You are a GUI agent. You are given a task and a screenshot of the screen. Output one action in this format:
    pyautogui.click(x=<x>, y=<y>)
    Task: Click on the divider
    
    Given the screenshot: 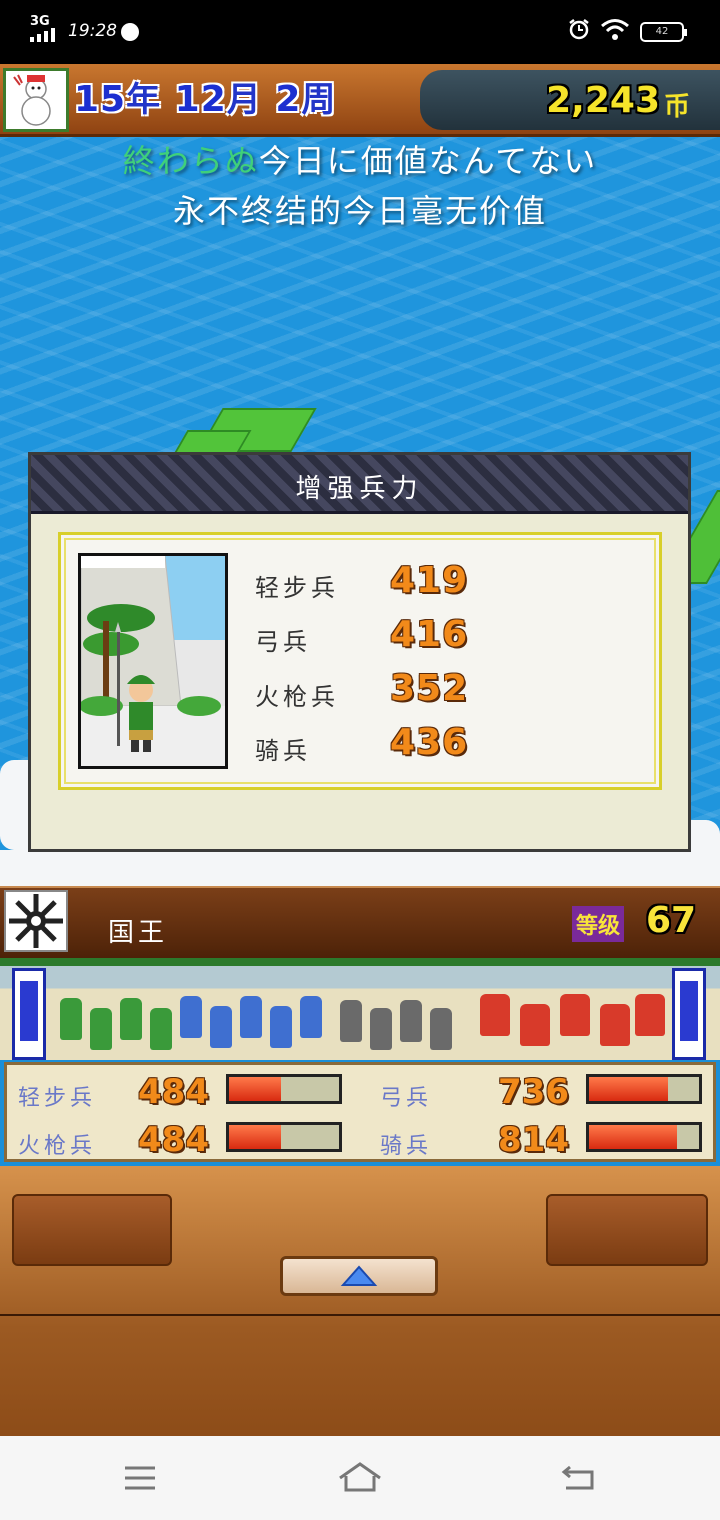 What is the action you would take?
    pyautogui.click(x=360, y=1315)
    